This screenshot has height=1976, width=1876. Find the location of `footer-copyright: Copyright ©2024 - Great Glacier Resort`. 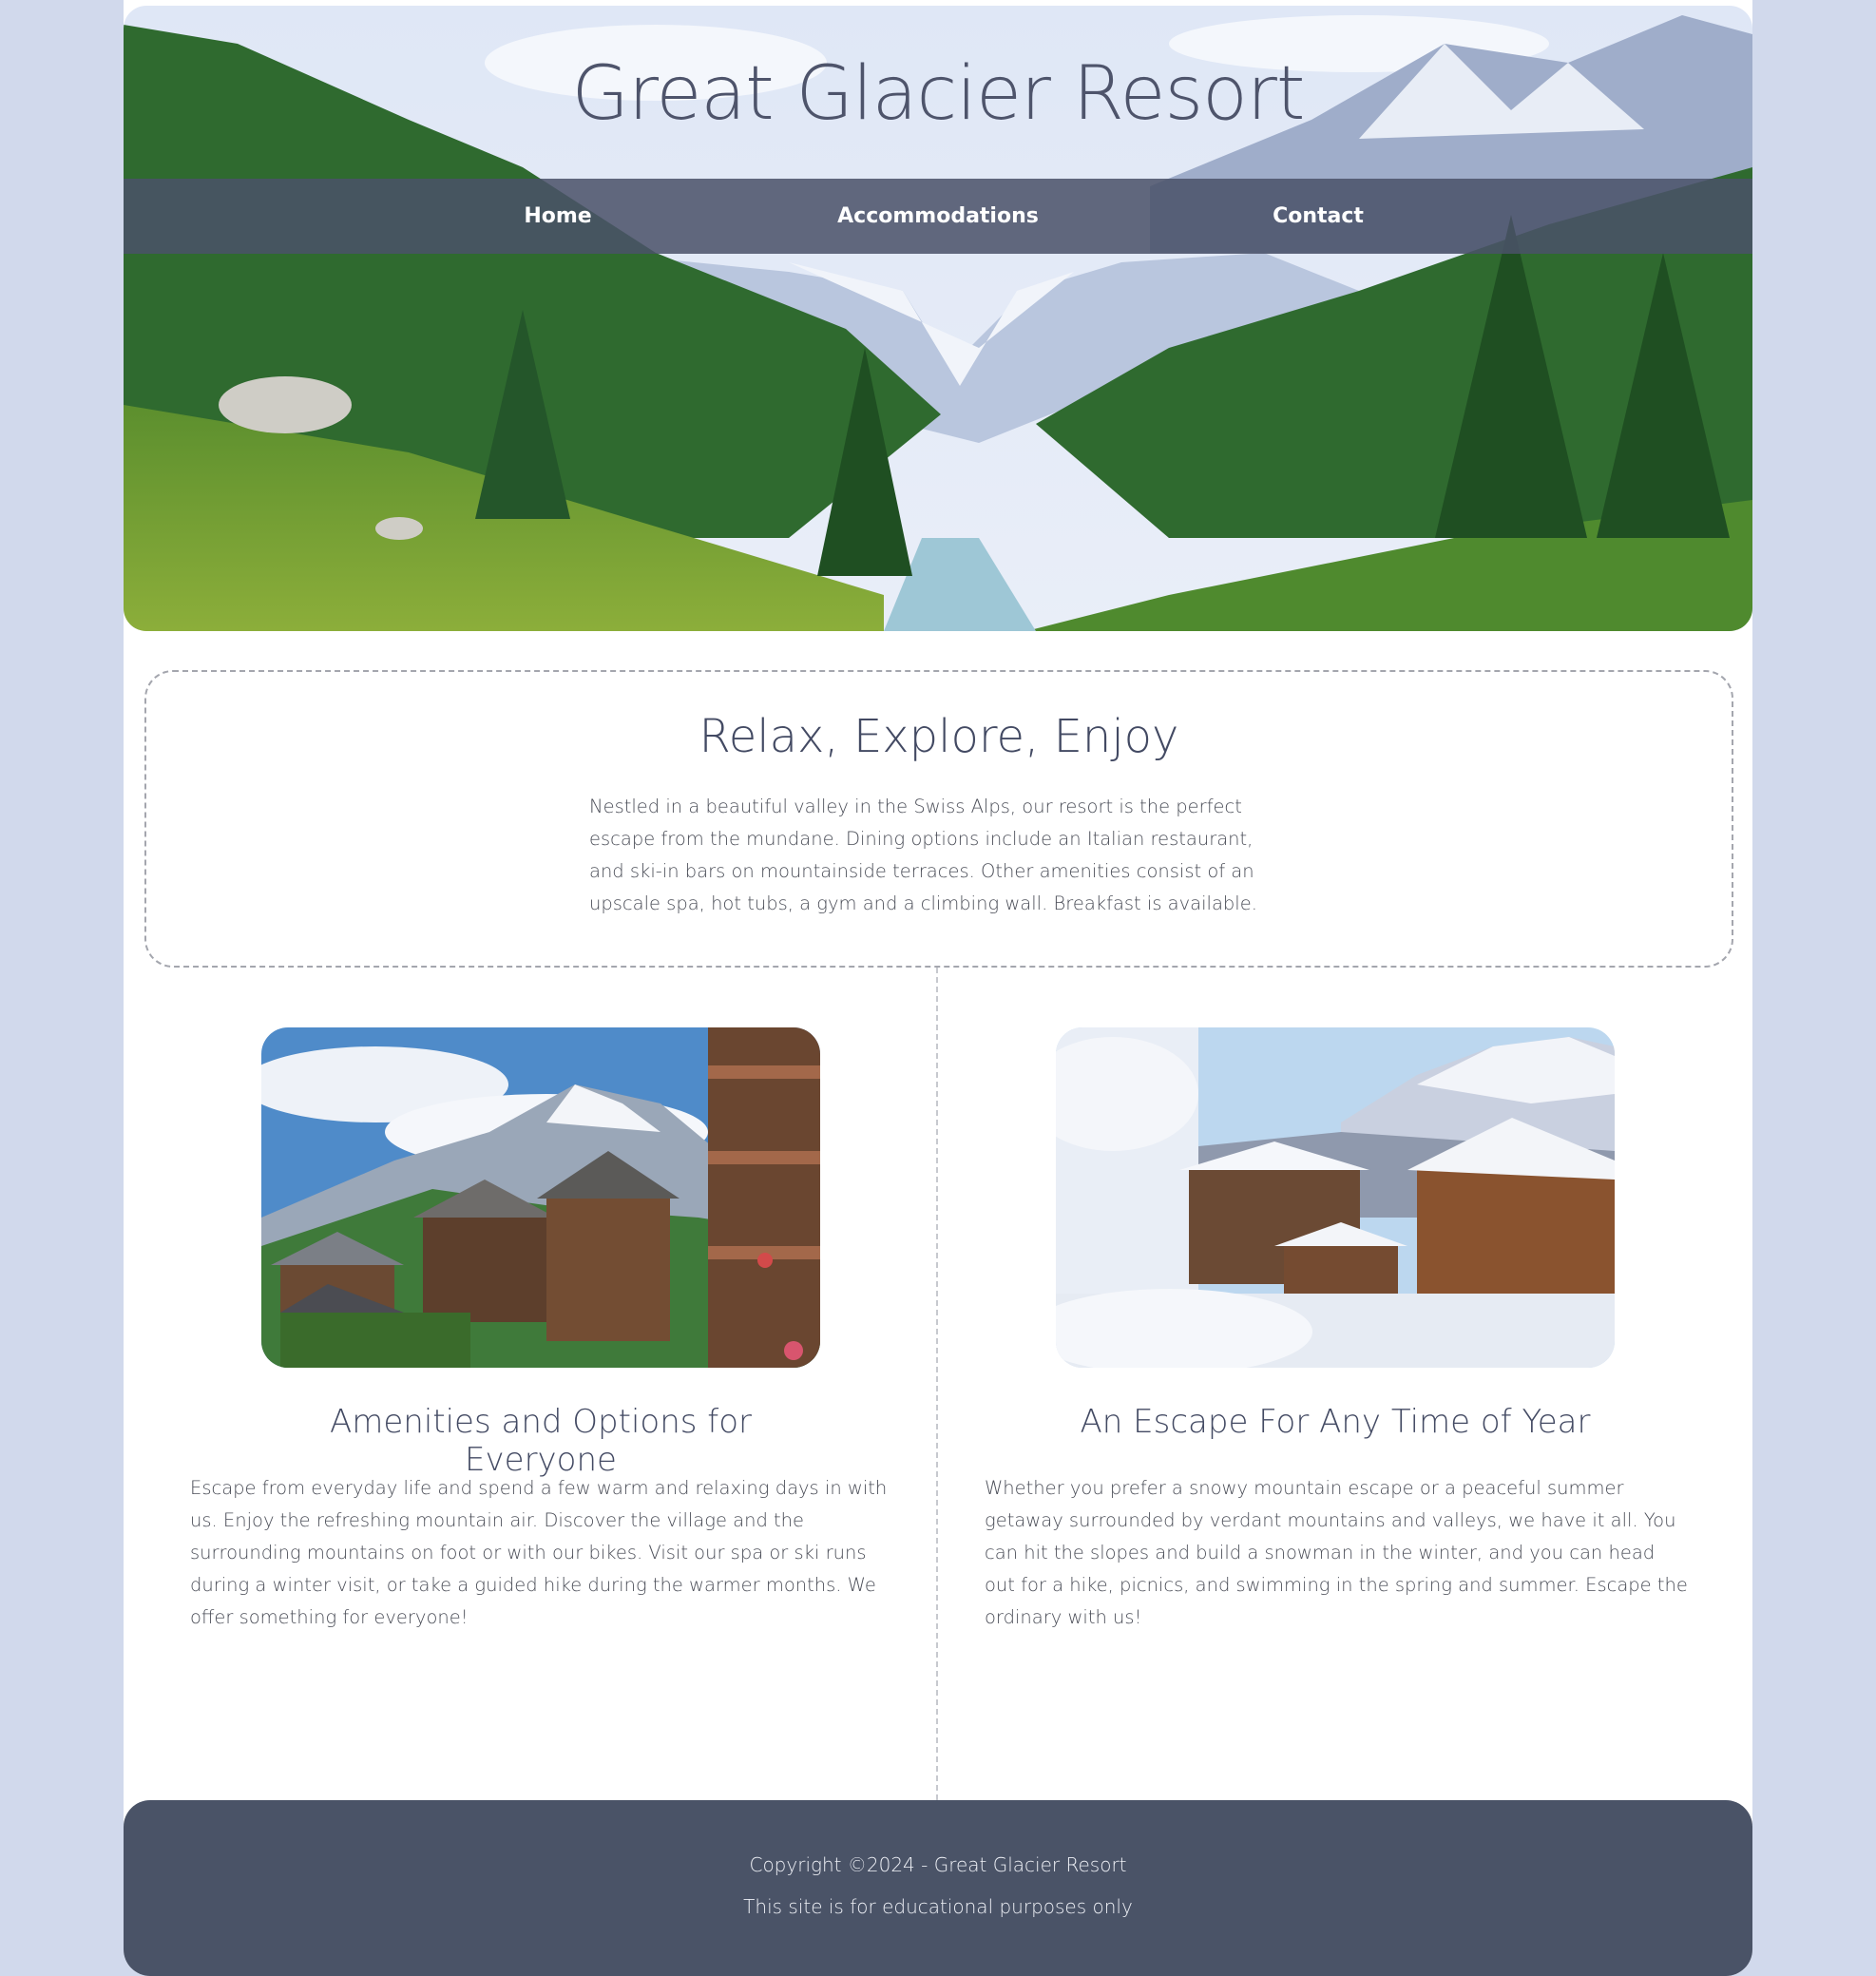

footer-copyright: Copyright ©2024 - Great Glacier Resort is located at coordinates (938, 1864).